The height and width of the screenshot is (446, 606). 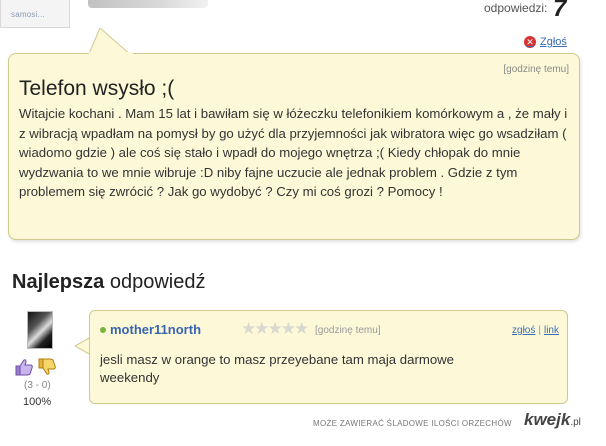 What do you see at coordinates (348, 330) in the screenshot?
I see `answer-timestamp: [godzinę temu]` at bounding box center [348, 330].